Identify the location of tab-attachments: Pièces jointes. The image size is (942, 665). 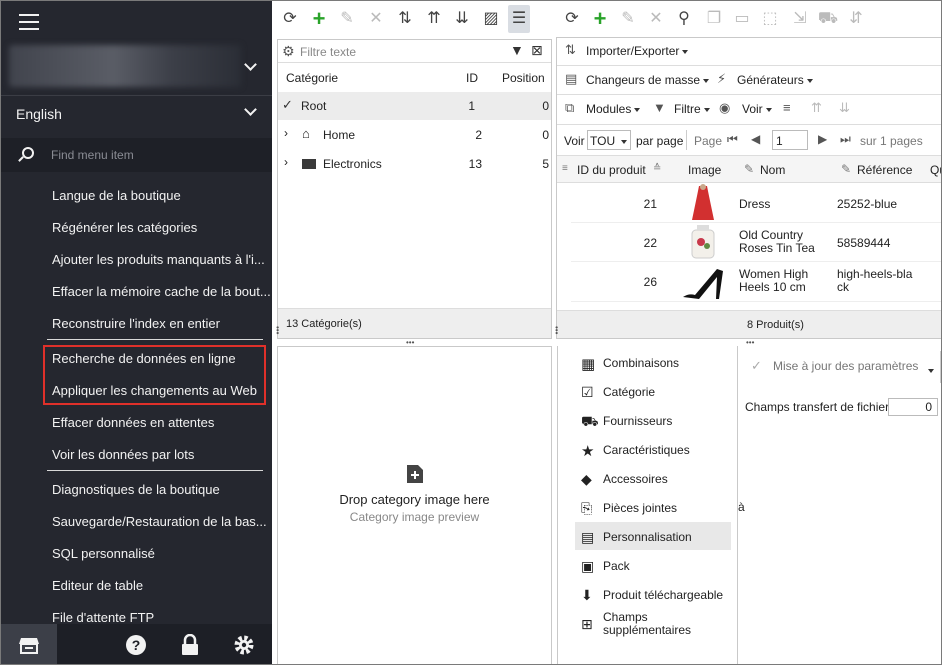
(640, 508).